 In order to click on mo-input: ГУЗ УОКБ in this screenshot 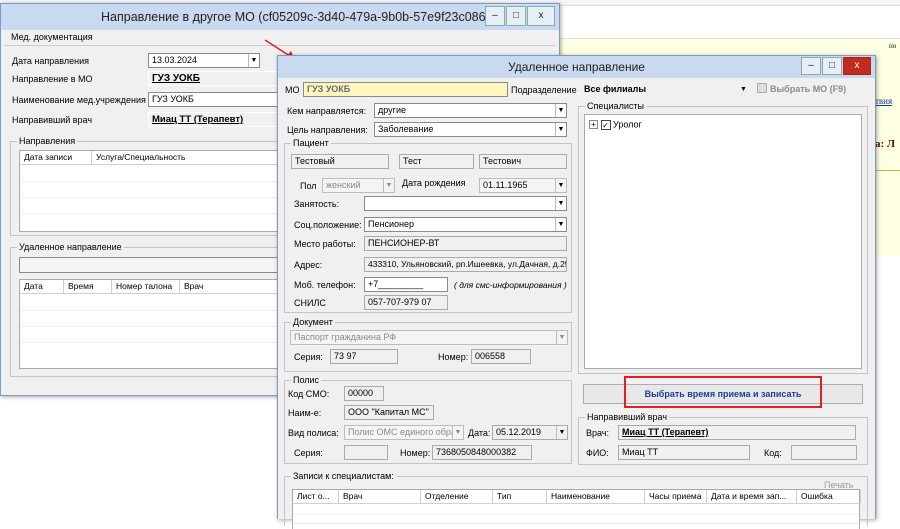, I will do `click(405, 89)`.